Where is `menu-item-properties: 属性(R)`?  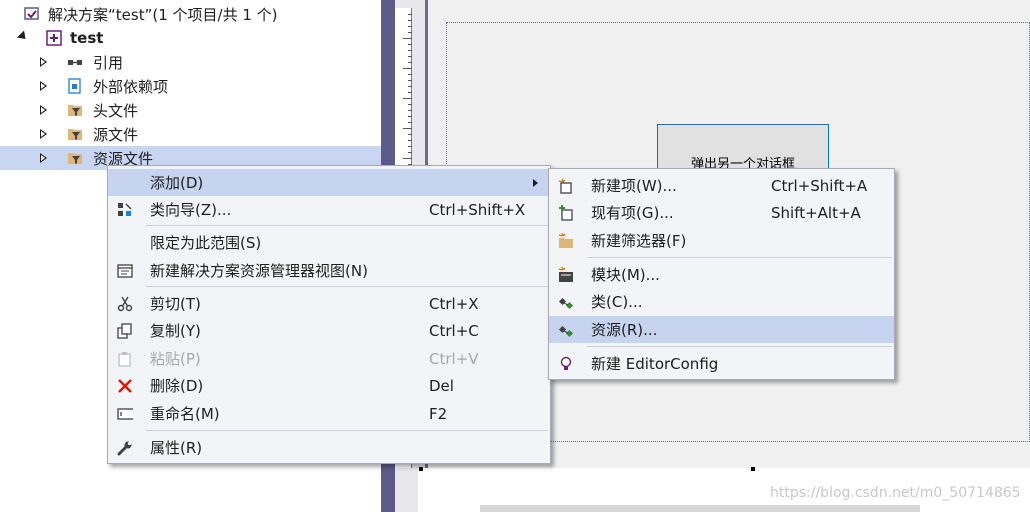
menu-item-properties: 属性(R) is located at coordinates (329, 447).